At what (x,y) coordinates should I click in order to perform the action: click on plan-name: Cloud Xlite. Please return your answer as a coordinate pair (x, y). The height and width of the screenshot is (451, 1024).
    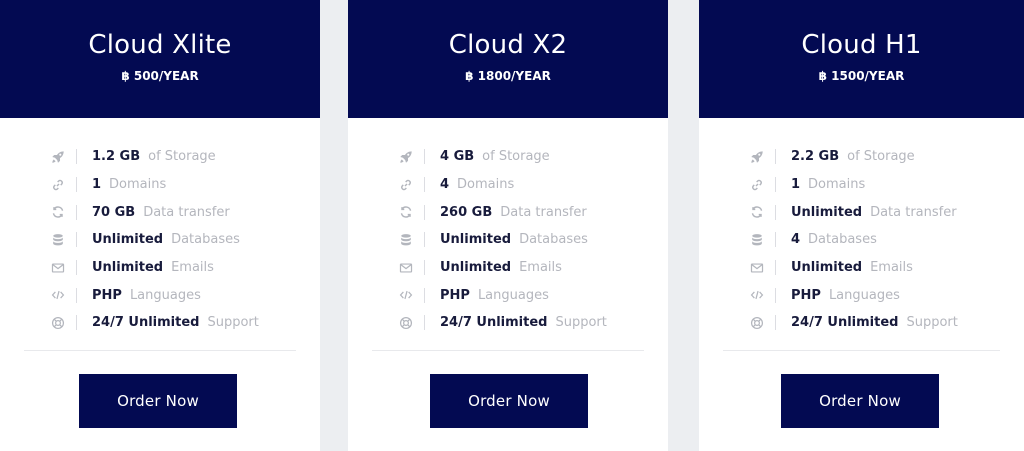
    Looking at the image, I should click on (160, 45).